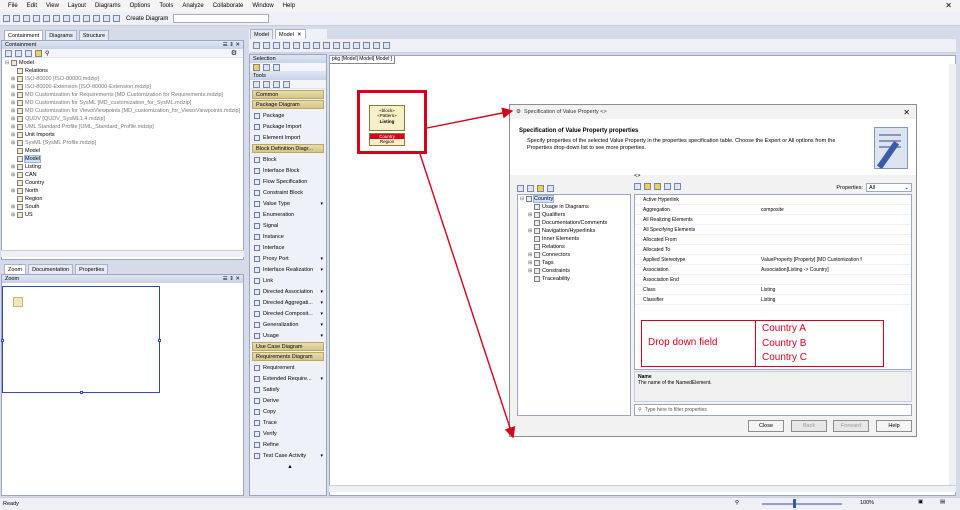 The image size is (960, 510). I want to click on back-icon, so click(256, 45).